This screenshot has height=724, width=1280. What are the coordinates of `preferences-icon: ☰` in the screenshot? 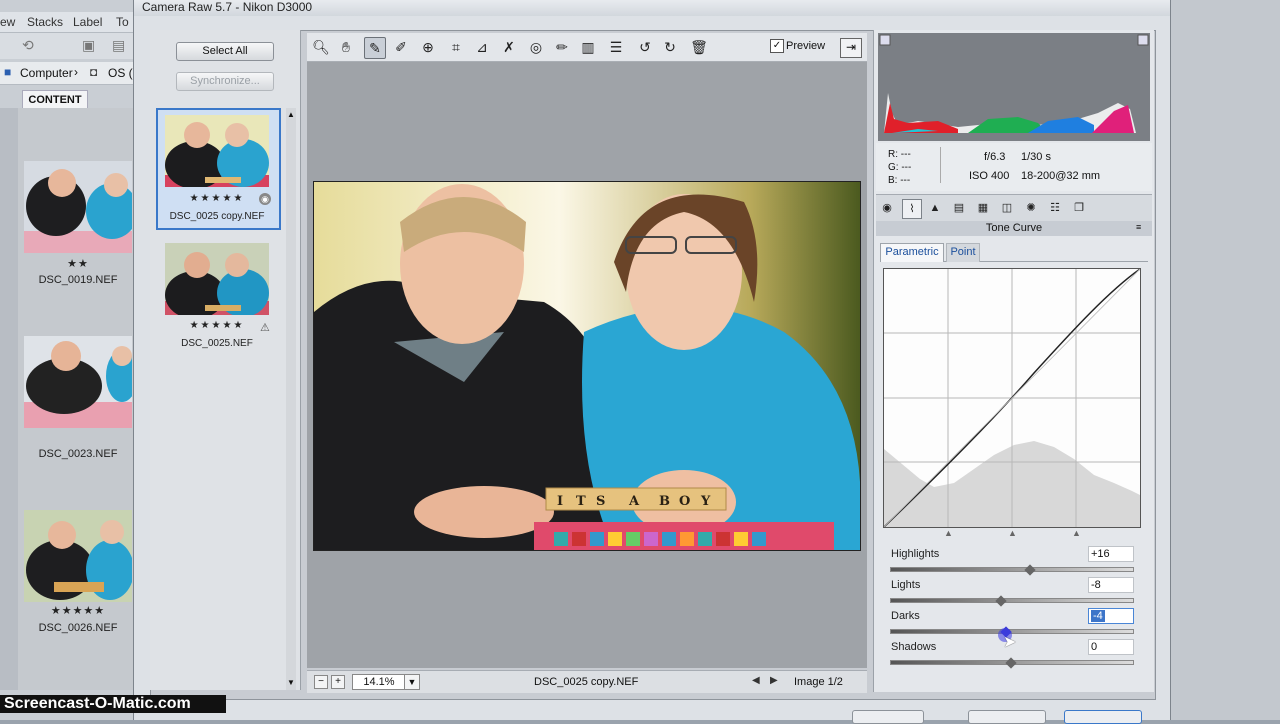 It's located at (616, 47).